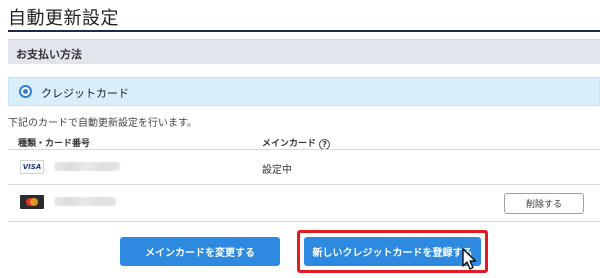 Image resolution: width=600 pixels, height=278 pixels. Describe the element at coordinates (85, 93) in the screenshot. I see `credit-card-label: クレジットカード` at that location.